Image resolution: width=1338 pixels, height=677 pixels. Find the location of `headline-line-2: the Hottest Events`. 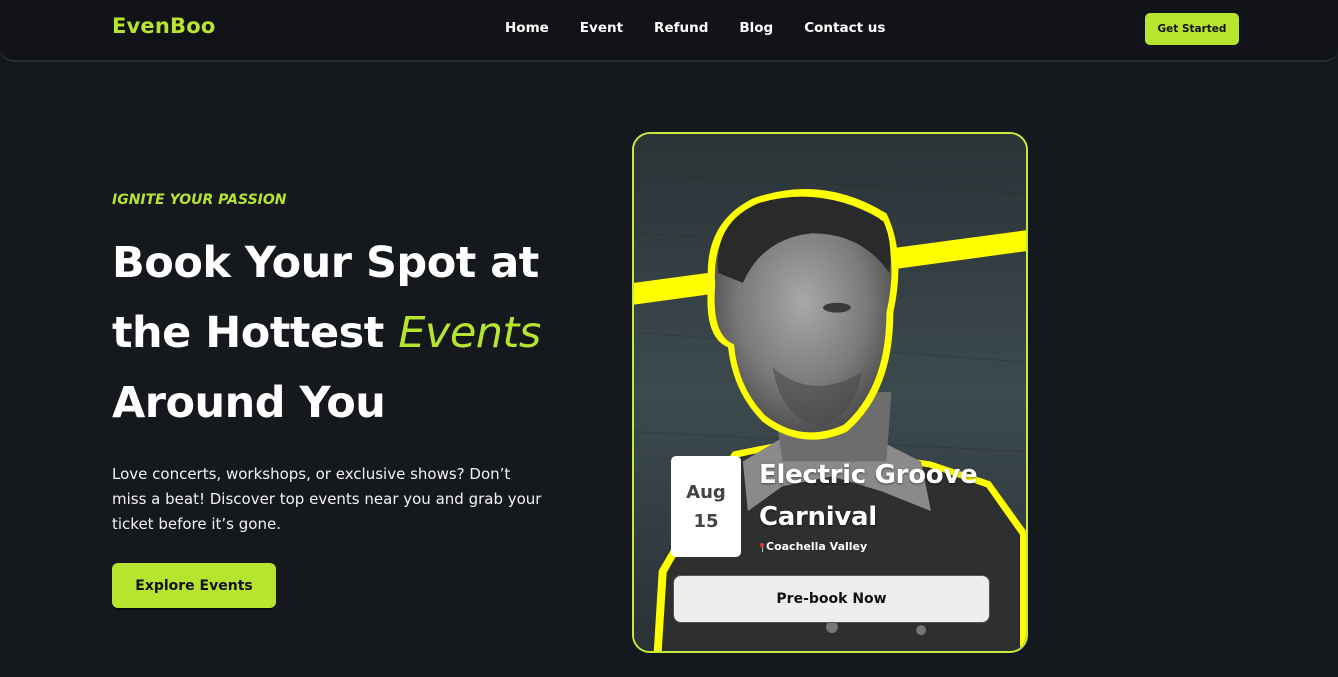

headline-line-2: the Hottest Events is located at coordinates (347, 333).